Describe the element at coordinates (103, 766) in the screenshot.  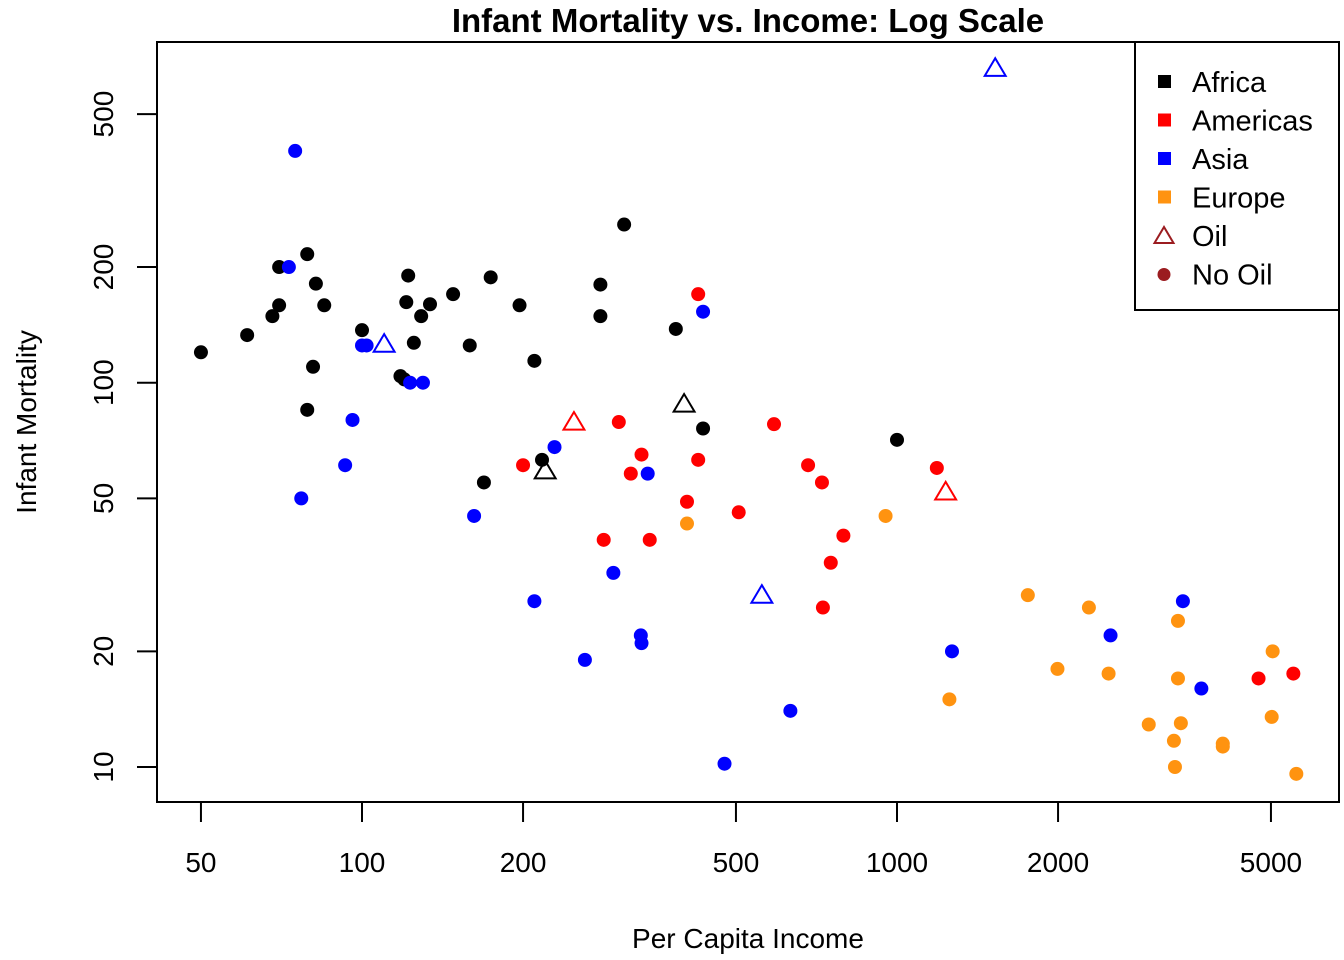
I see `y-tick-label: 10` at that location.